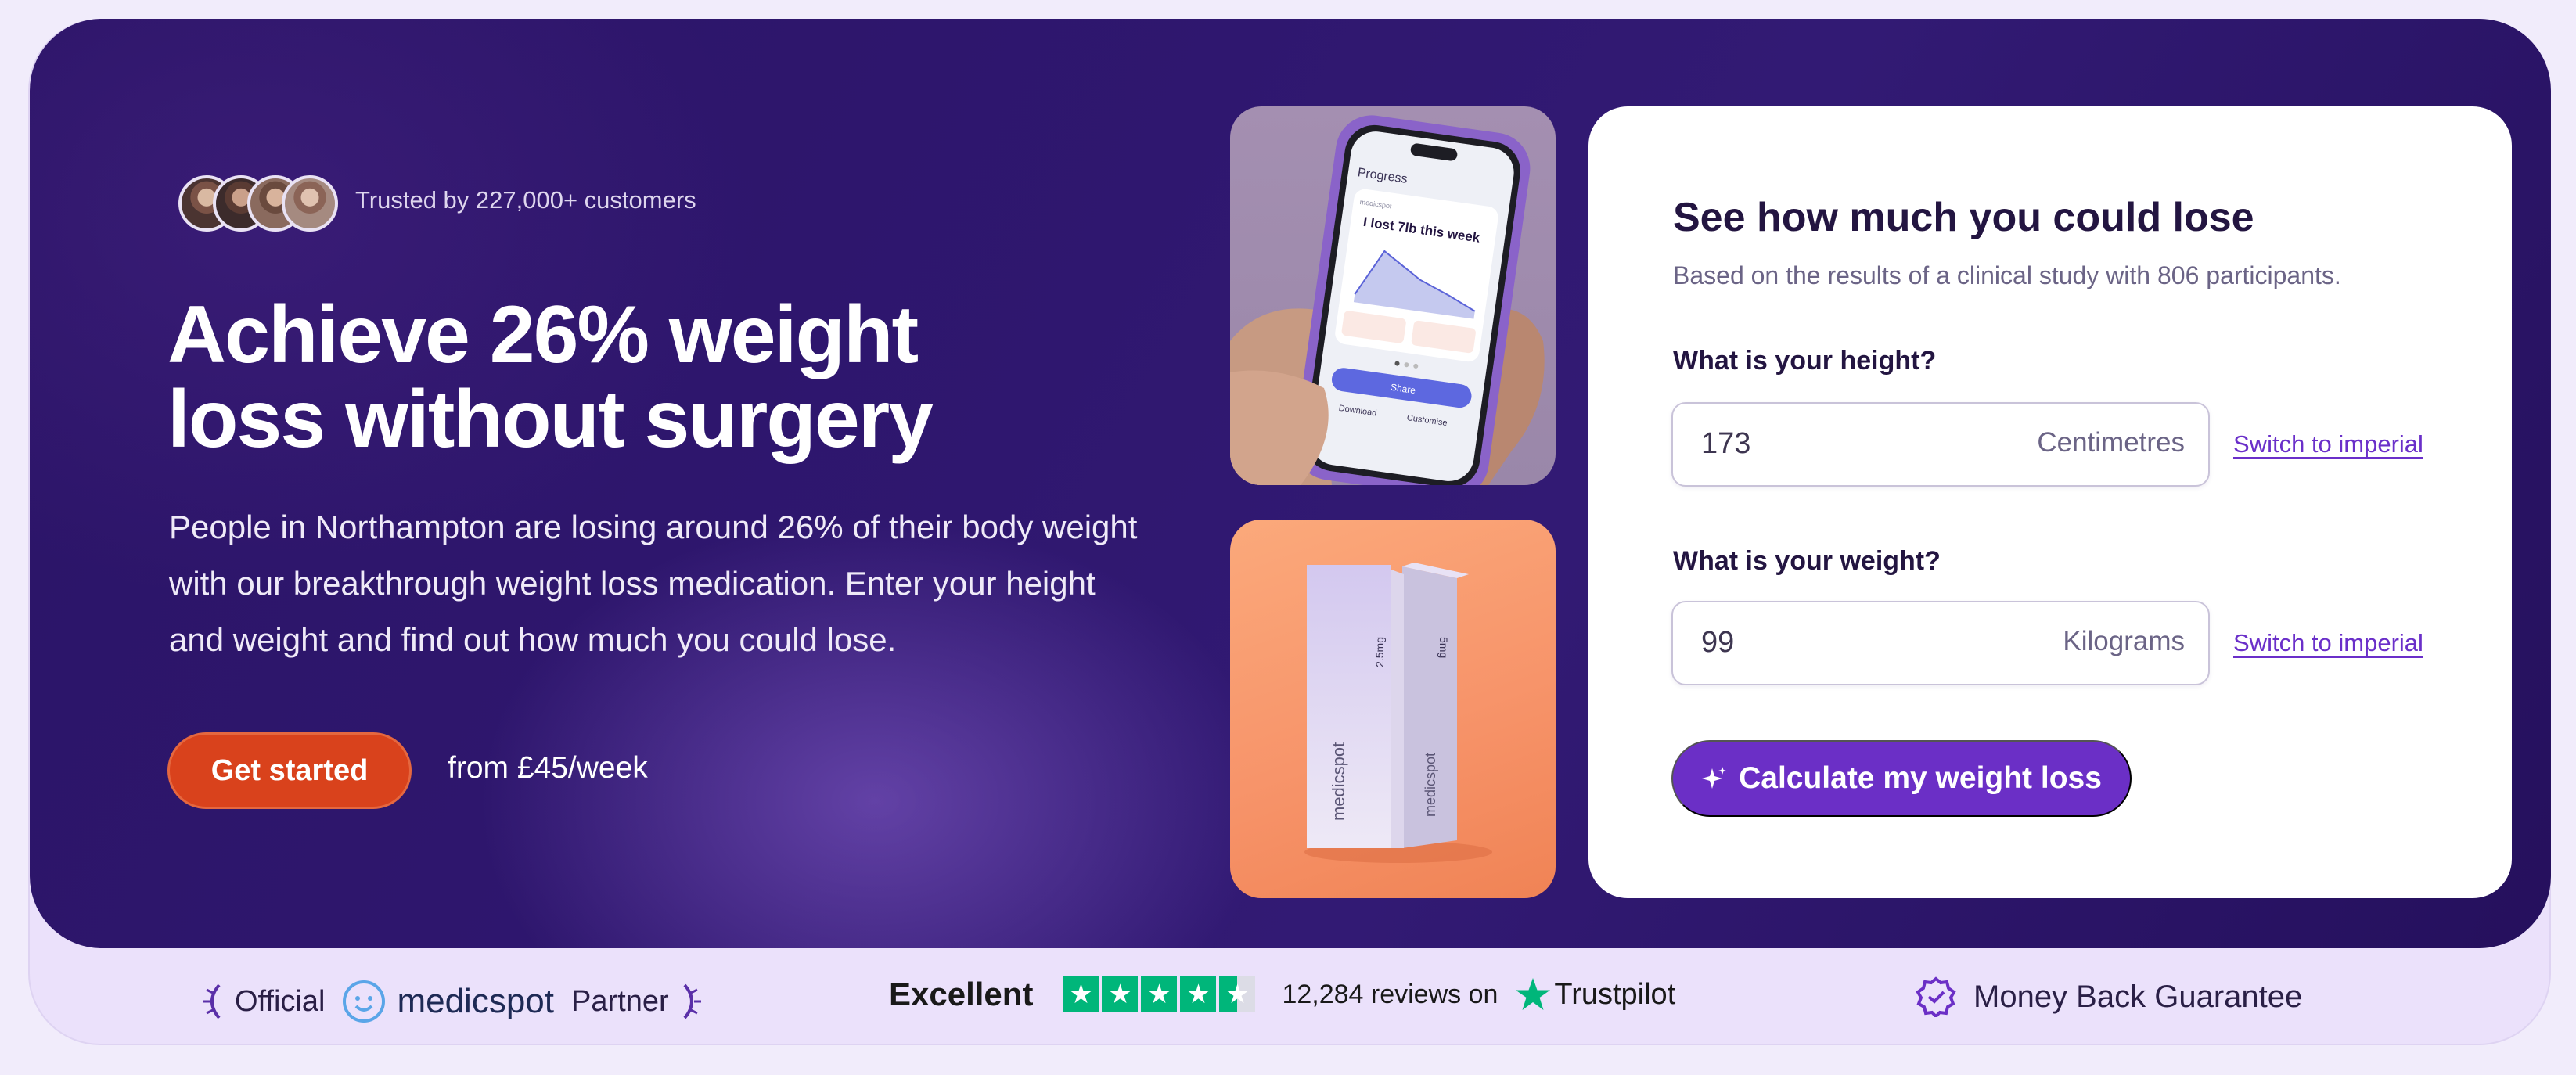 This screenshot has height=1075, width=2576. I want to click on medicspot-logo-icon, so click(365, 1002).